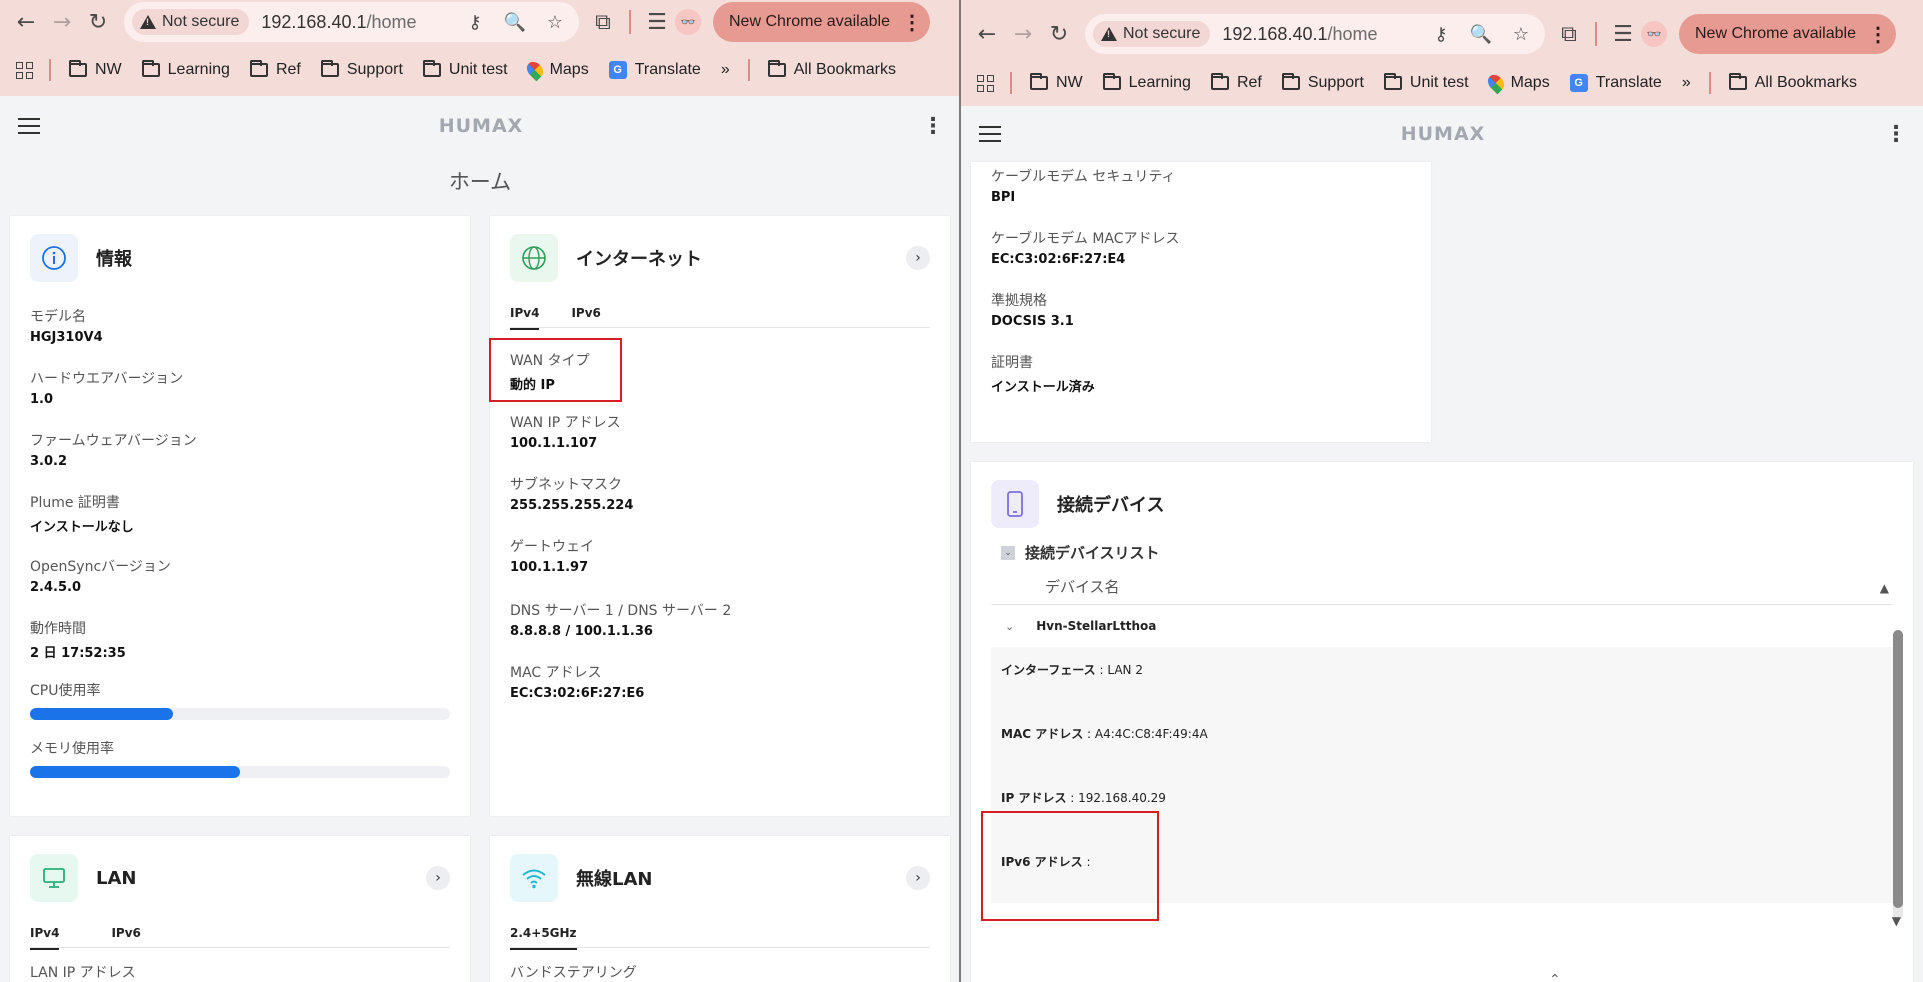  Describe the element at coordinates (1043, 375) in the screenshot. I see `cable-modem-field: 証明書 インストール済み` at that location.